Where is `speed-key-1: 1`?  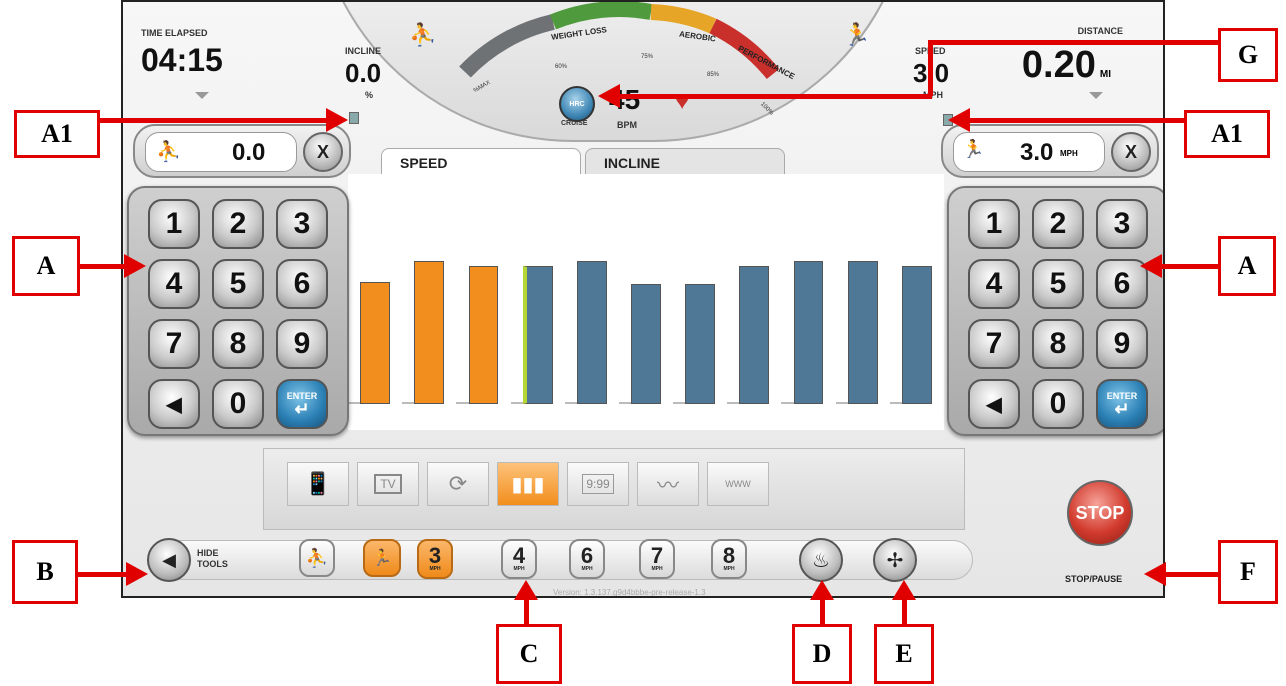 speed-key-1: 1 is located at coordinates (994, 224).